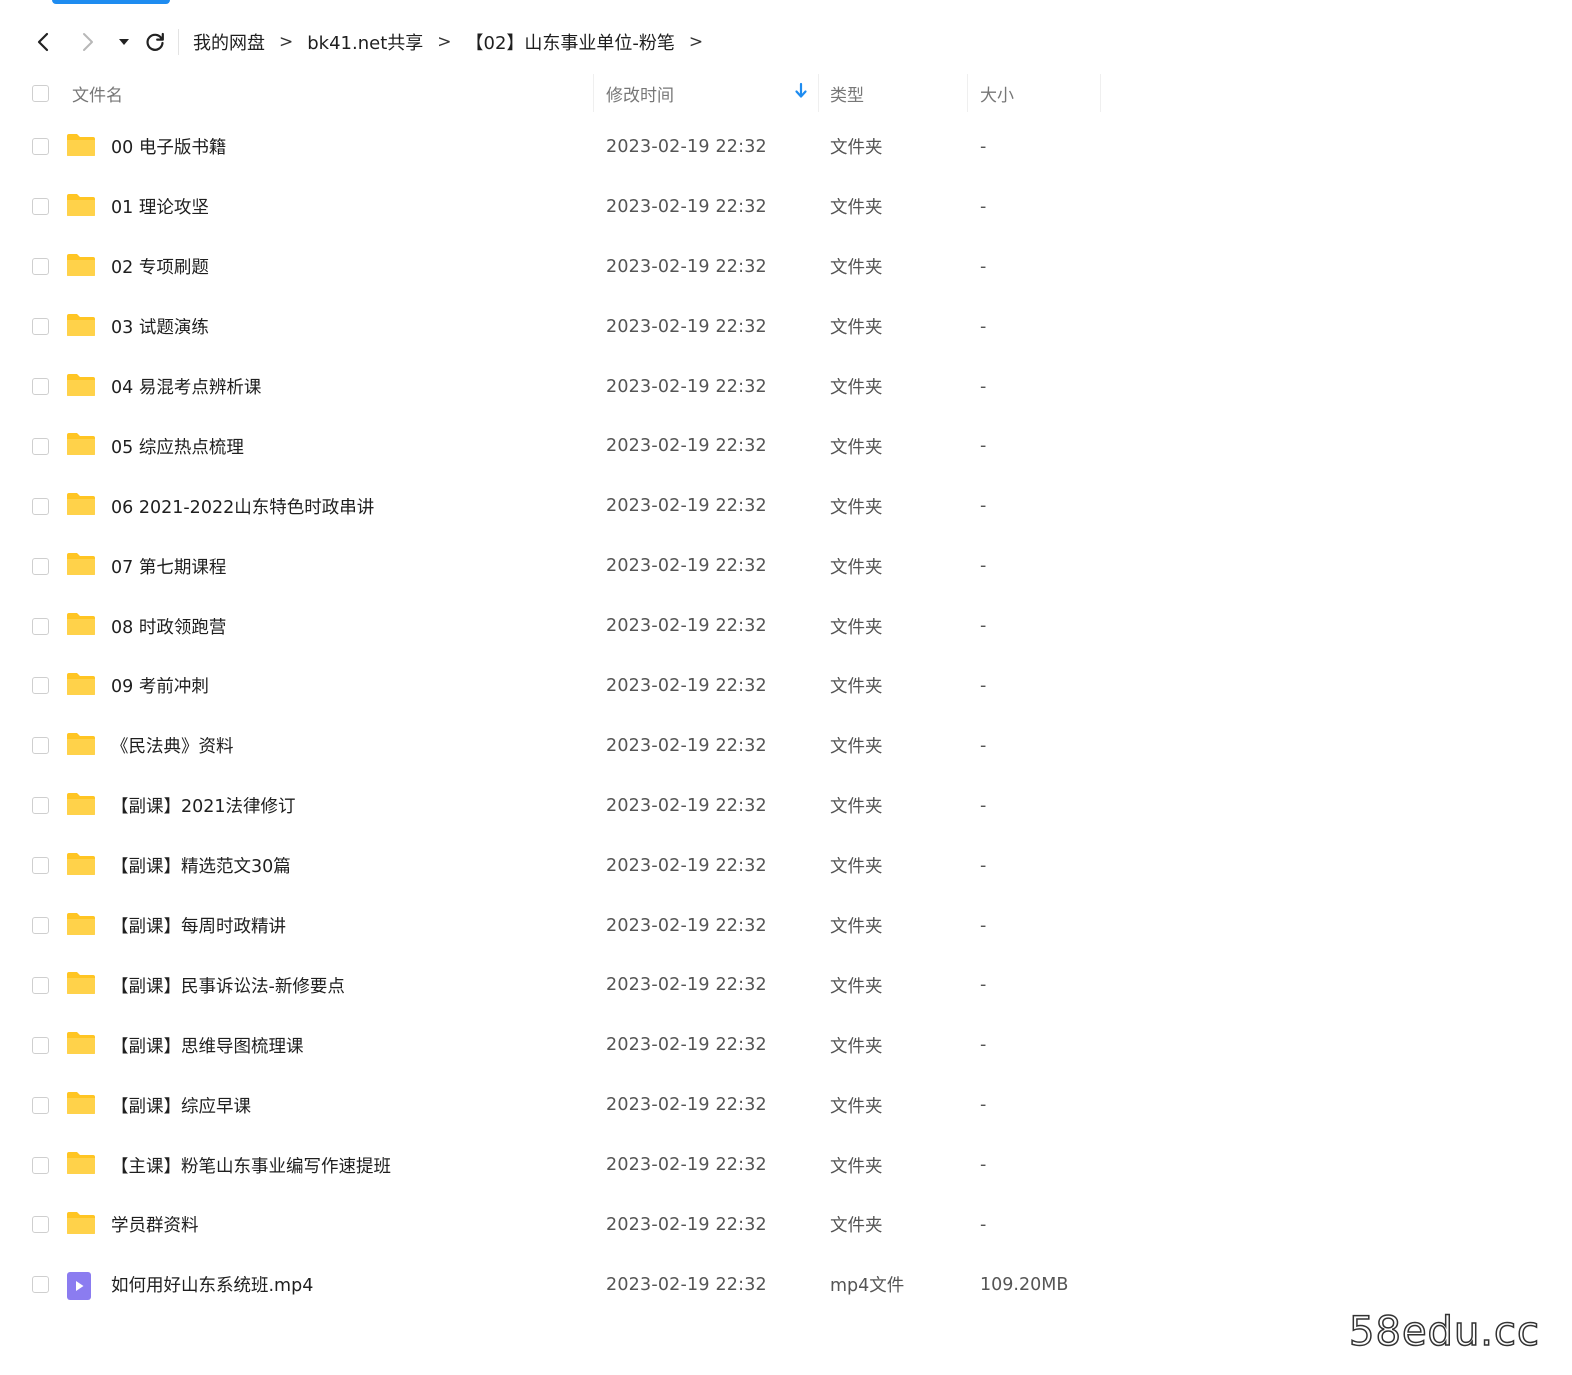  What do you see at coordinates (198, 925) in the screenshot?
I see `file-name: 【副课】每周时政精讲` at bounding box center [198, 925].